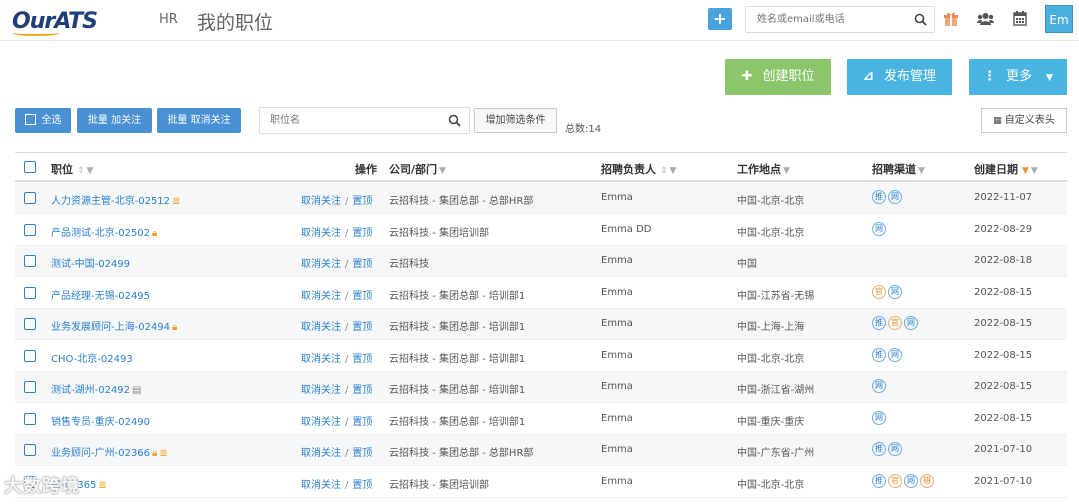 This screenshot has width=1079, height=504. I want to click on select-all-label: 全选, so click(51, 120).